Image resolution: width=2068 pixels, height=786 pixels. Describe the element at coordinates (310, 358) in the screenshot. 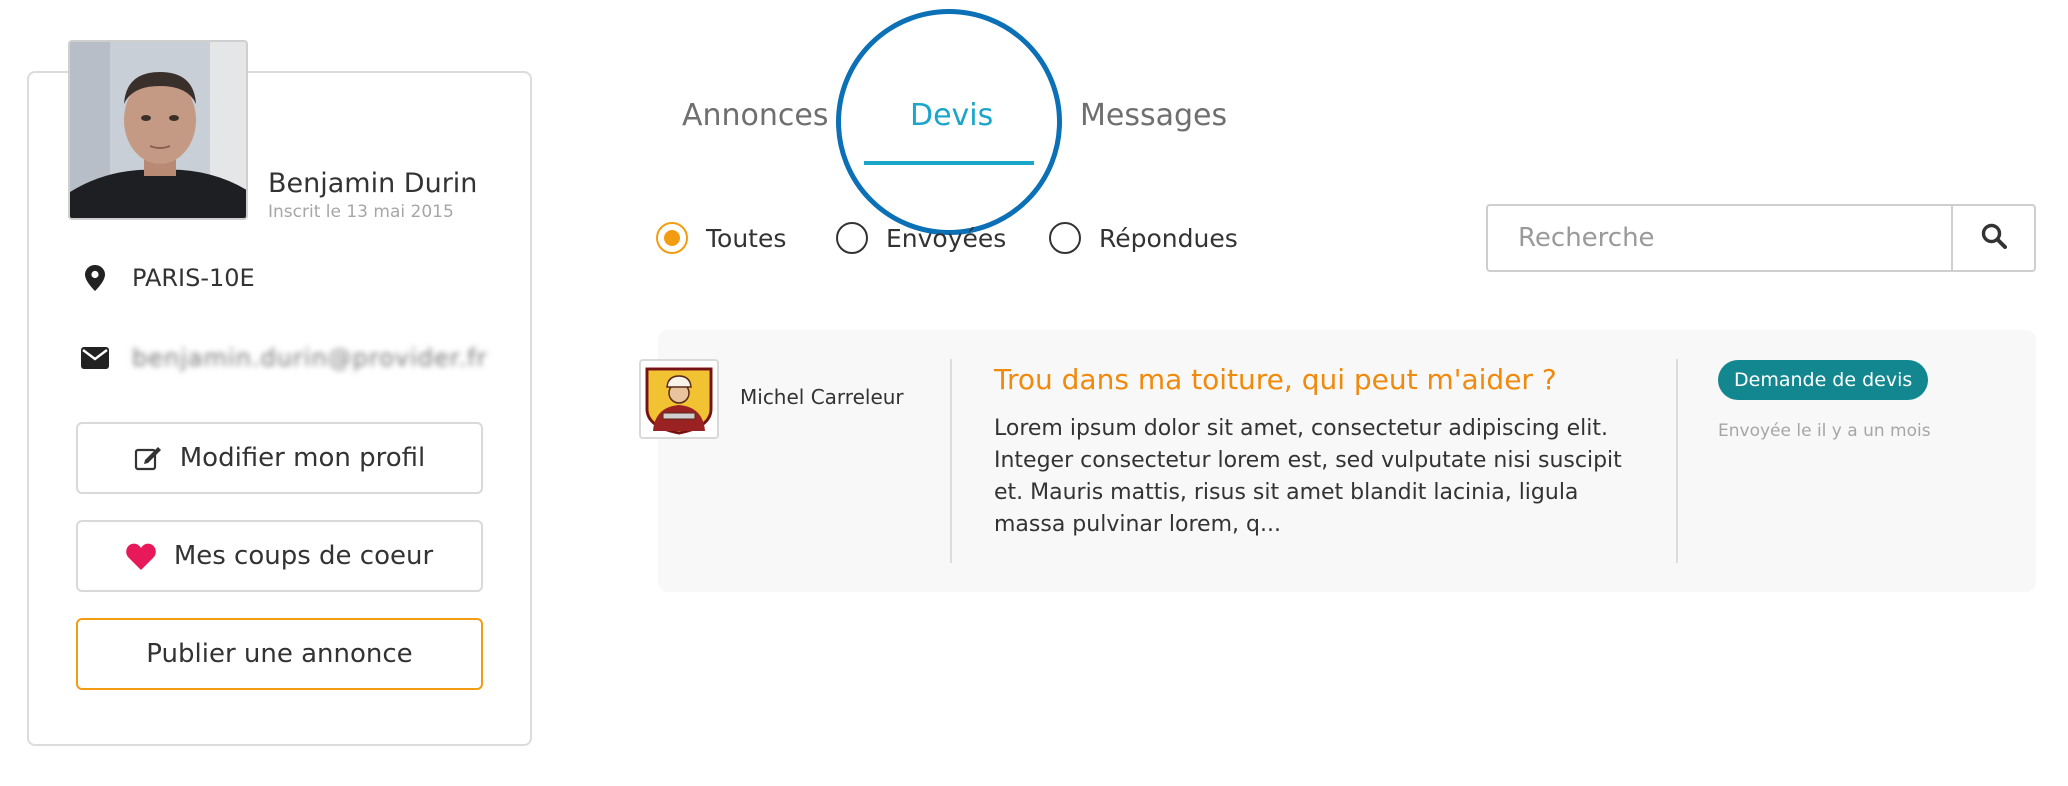

I see `email-text: benjamin.durin@provider.fr` at that location.